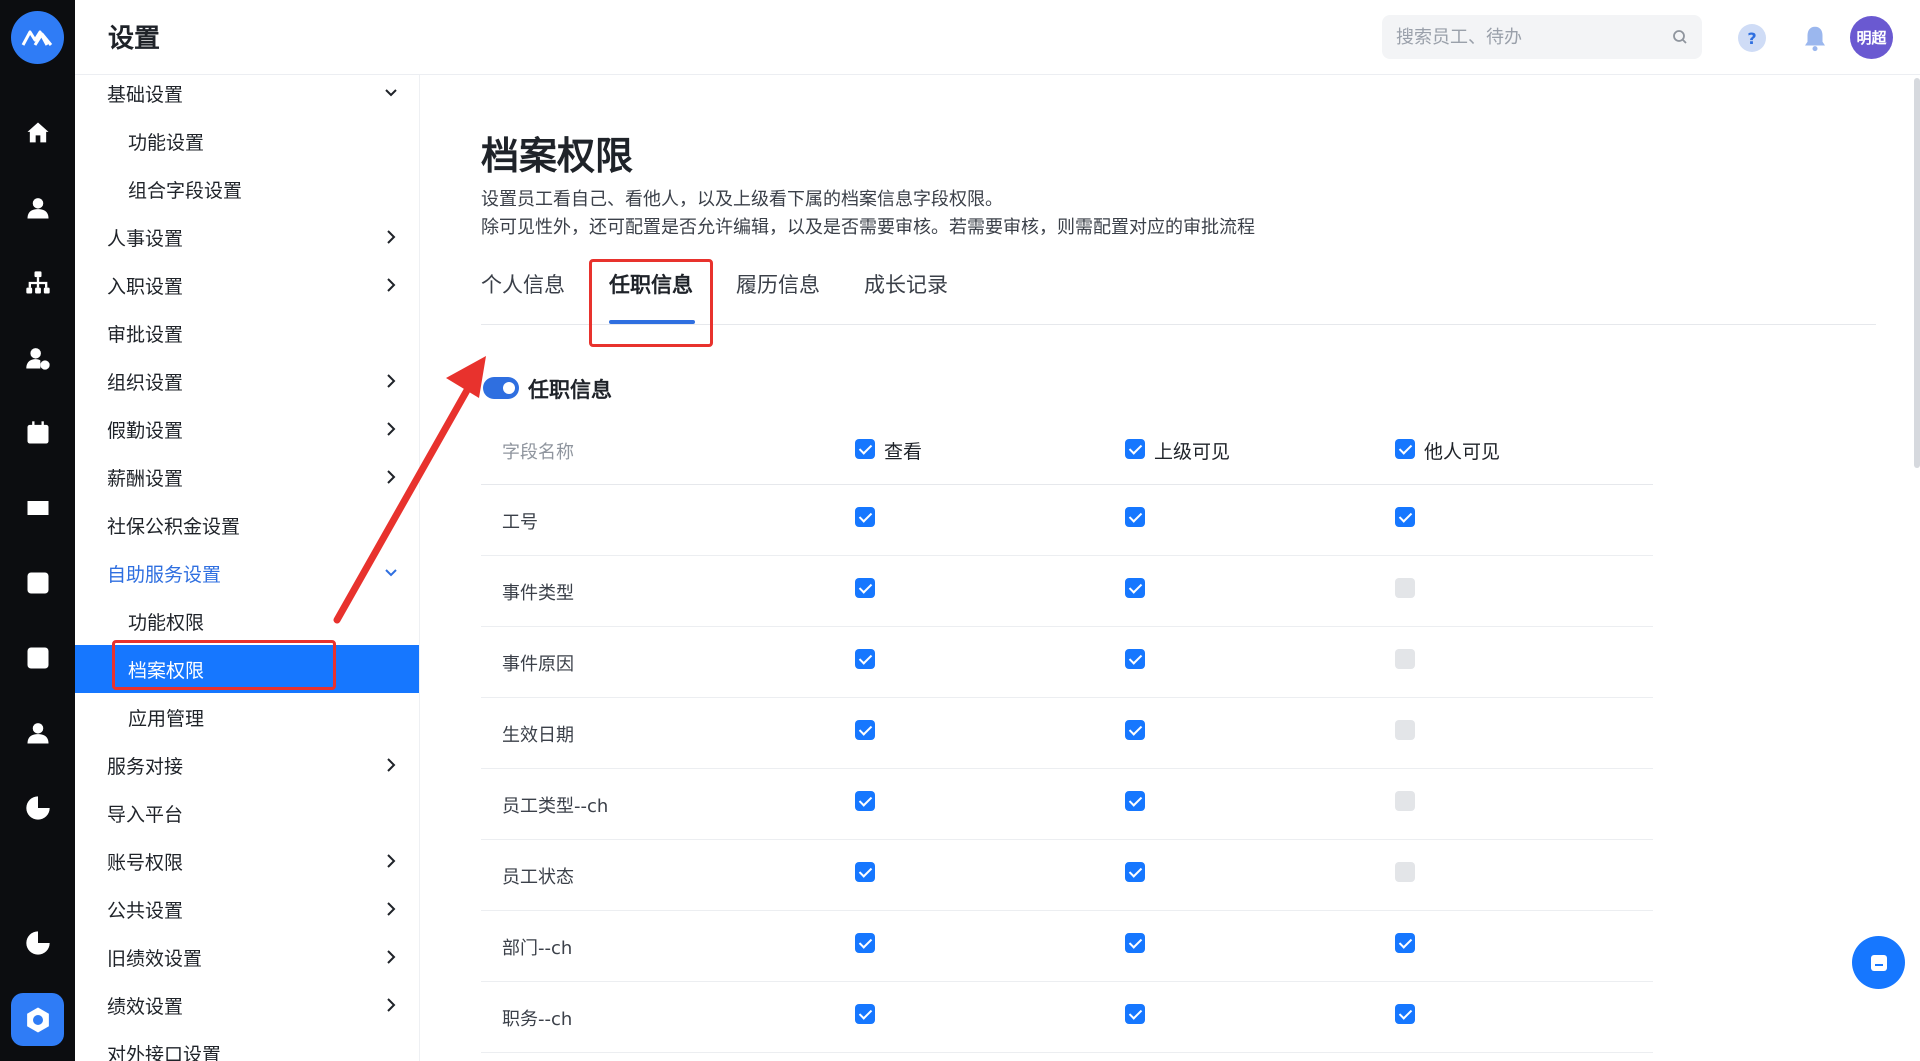  I want to click on sidebar-item-label: 组合字段设置, so click(185, 190).